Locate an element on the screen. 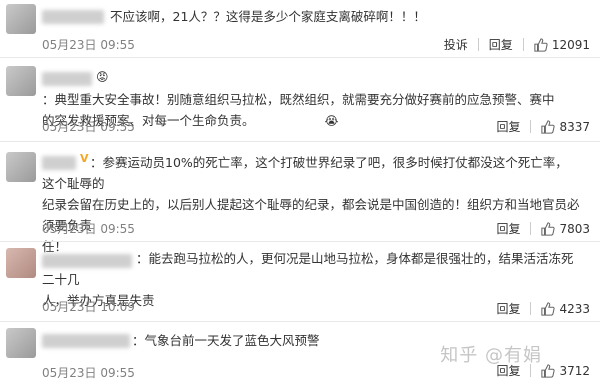  like-button: 8337 is located at coordinates (565, 127).